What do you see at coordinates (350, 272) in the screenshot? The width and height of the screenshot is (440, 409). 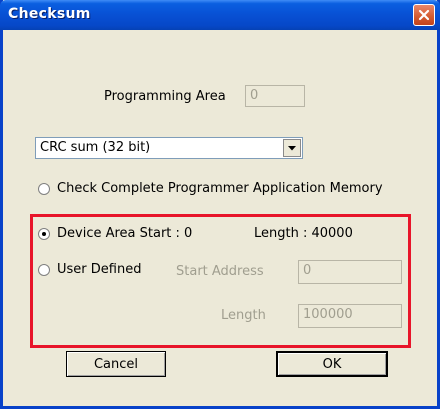 I see `start-address-field: 0` at bounding box center [350, 272].